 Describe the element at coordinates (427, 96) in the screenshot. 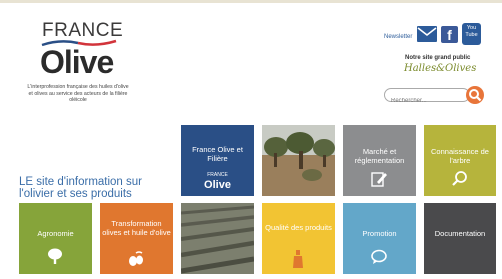

I see `search-box` at that location.